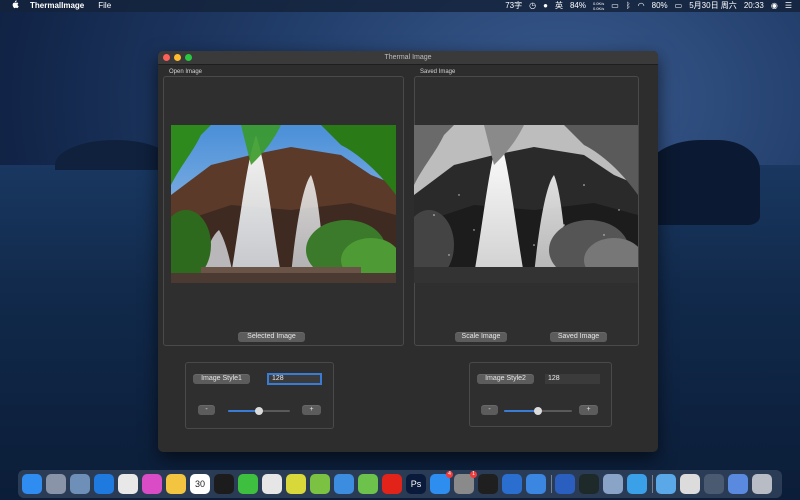 This screenshot has height=500, width=800. Describe the element at coordinates (532, 6) in the screenshot. I see `clock-status-icon: ◷` at that location.